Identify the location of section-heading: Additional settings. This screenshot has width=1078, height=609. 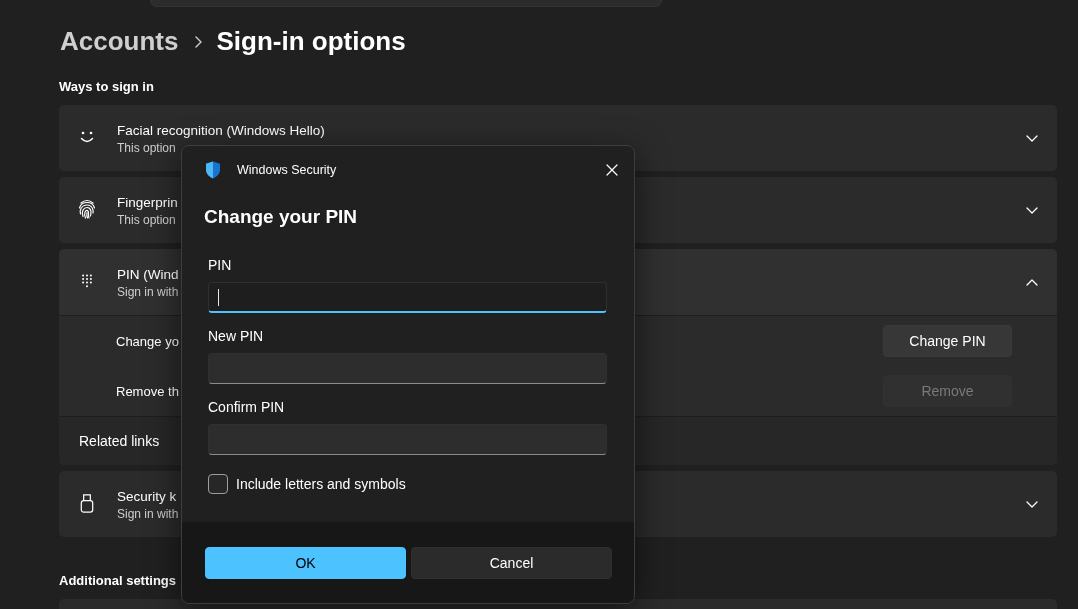
(117, 581).